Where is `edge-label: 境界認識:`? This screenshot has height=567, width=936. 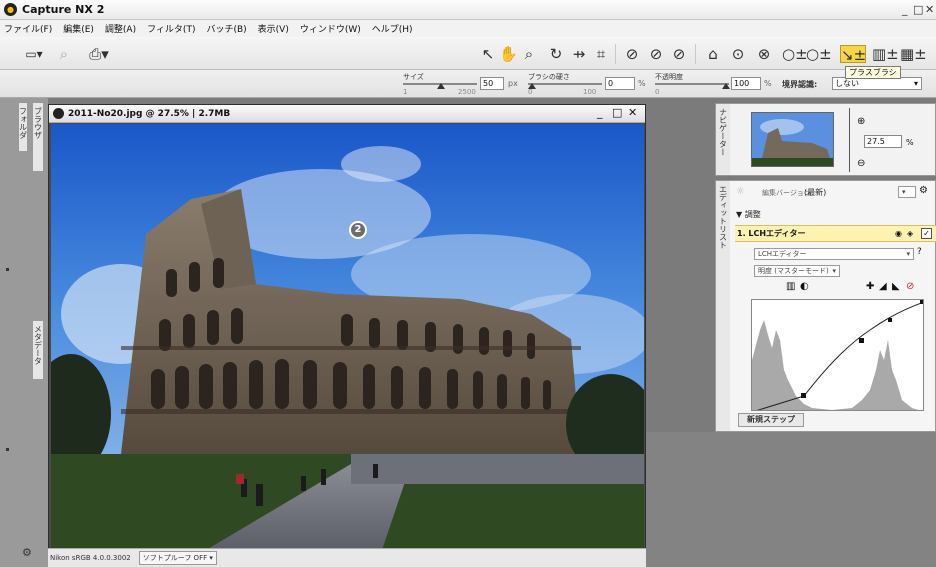 edge-label: 境界認識: is located at coordinates (800, 84).